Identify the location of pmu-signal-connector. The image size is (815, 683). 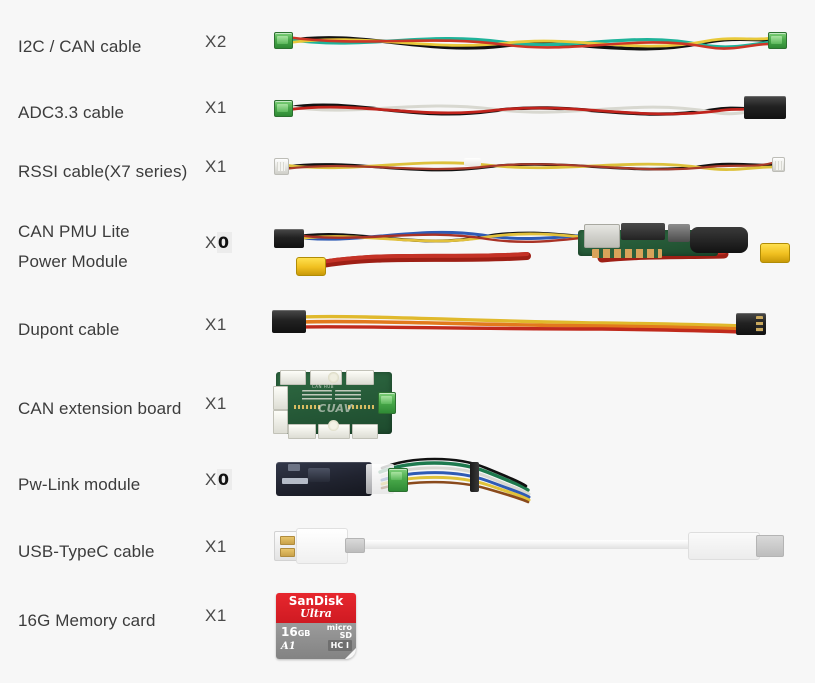
(289, 238).